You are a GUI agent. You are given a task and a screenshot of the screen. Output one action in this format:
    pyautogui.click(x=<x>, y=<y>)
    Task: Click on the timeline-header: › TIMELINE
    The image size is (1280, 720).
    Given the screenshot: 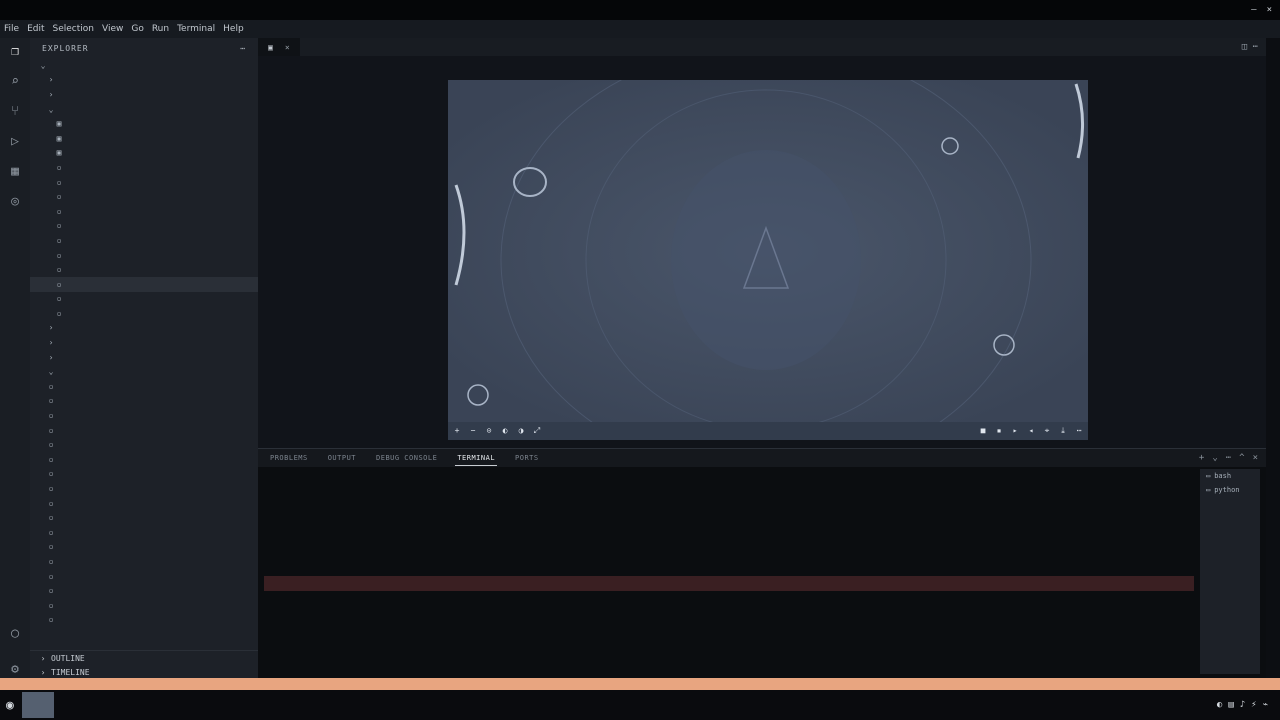 What is the action you would take?
    pyautogui.click(x=144, y=672)
    